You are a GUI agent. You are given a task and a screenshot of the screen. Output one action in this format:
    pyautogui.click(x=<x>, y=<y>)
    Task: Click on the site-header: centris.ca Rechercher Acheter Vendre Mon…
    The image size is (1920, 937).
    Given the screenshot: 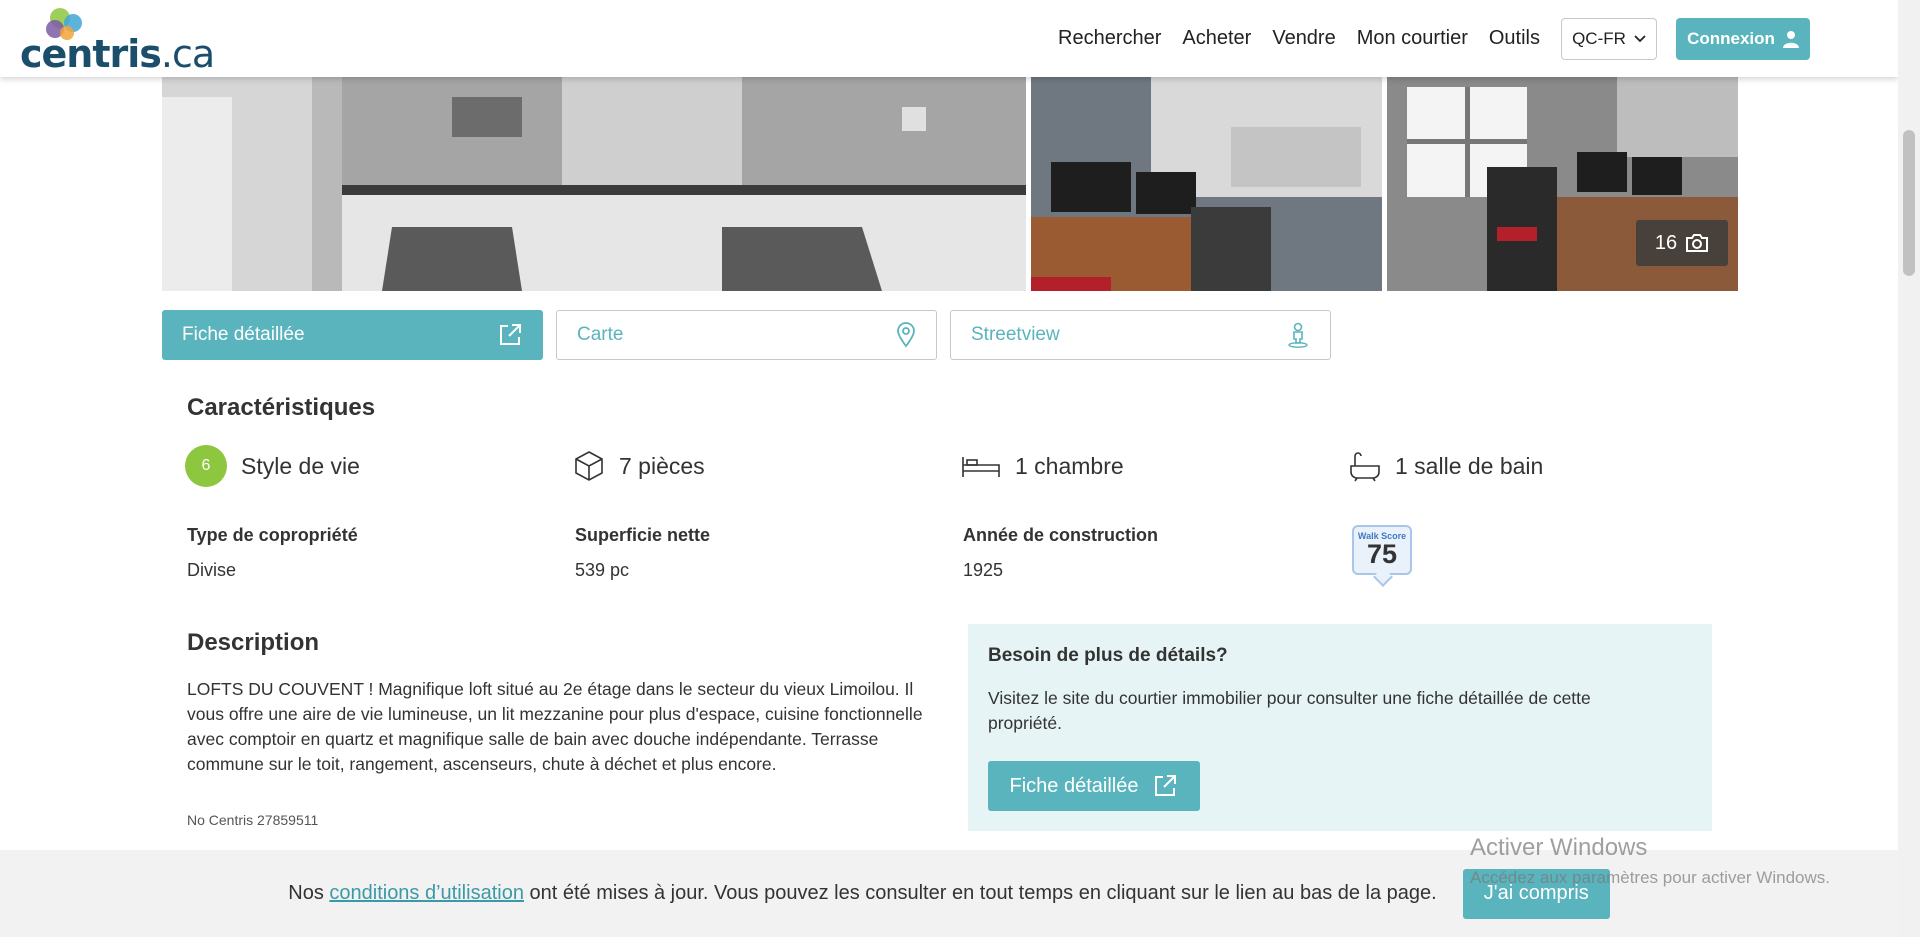 What is the action you would take?
    pyautogui.click(x=949, y=38)
    